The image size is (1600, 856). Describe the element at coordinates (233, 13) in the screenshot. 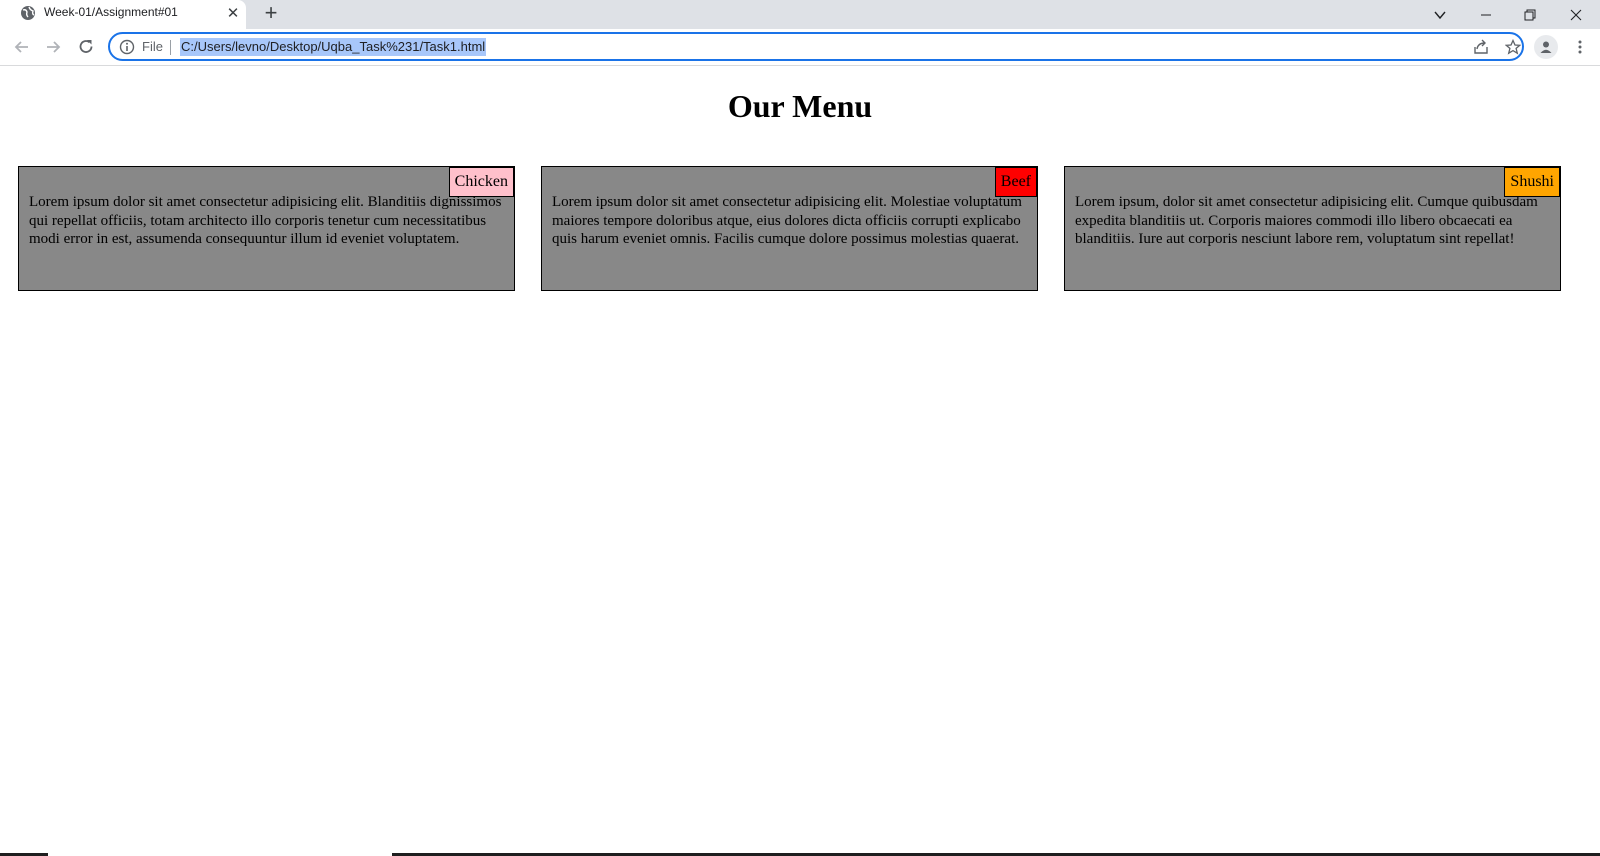

I see `tab-close-icon: ✕` at that location.